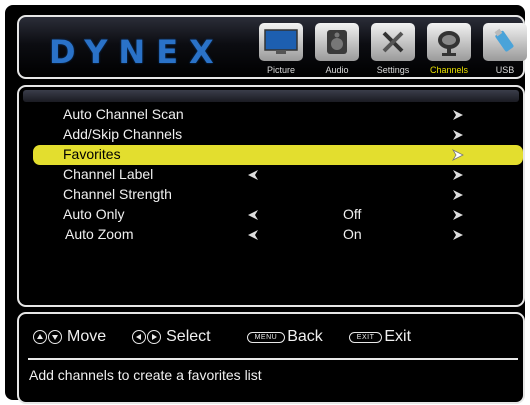 This screenshot has height=405, width=530. Describe the element at coordinates (40, 337) in the screenshot. I see `up-arrow-icon` at that location.